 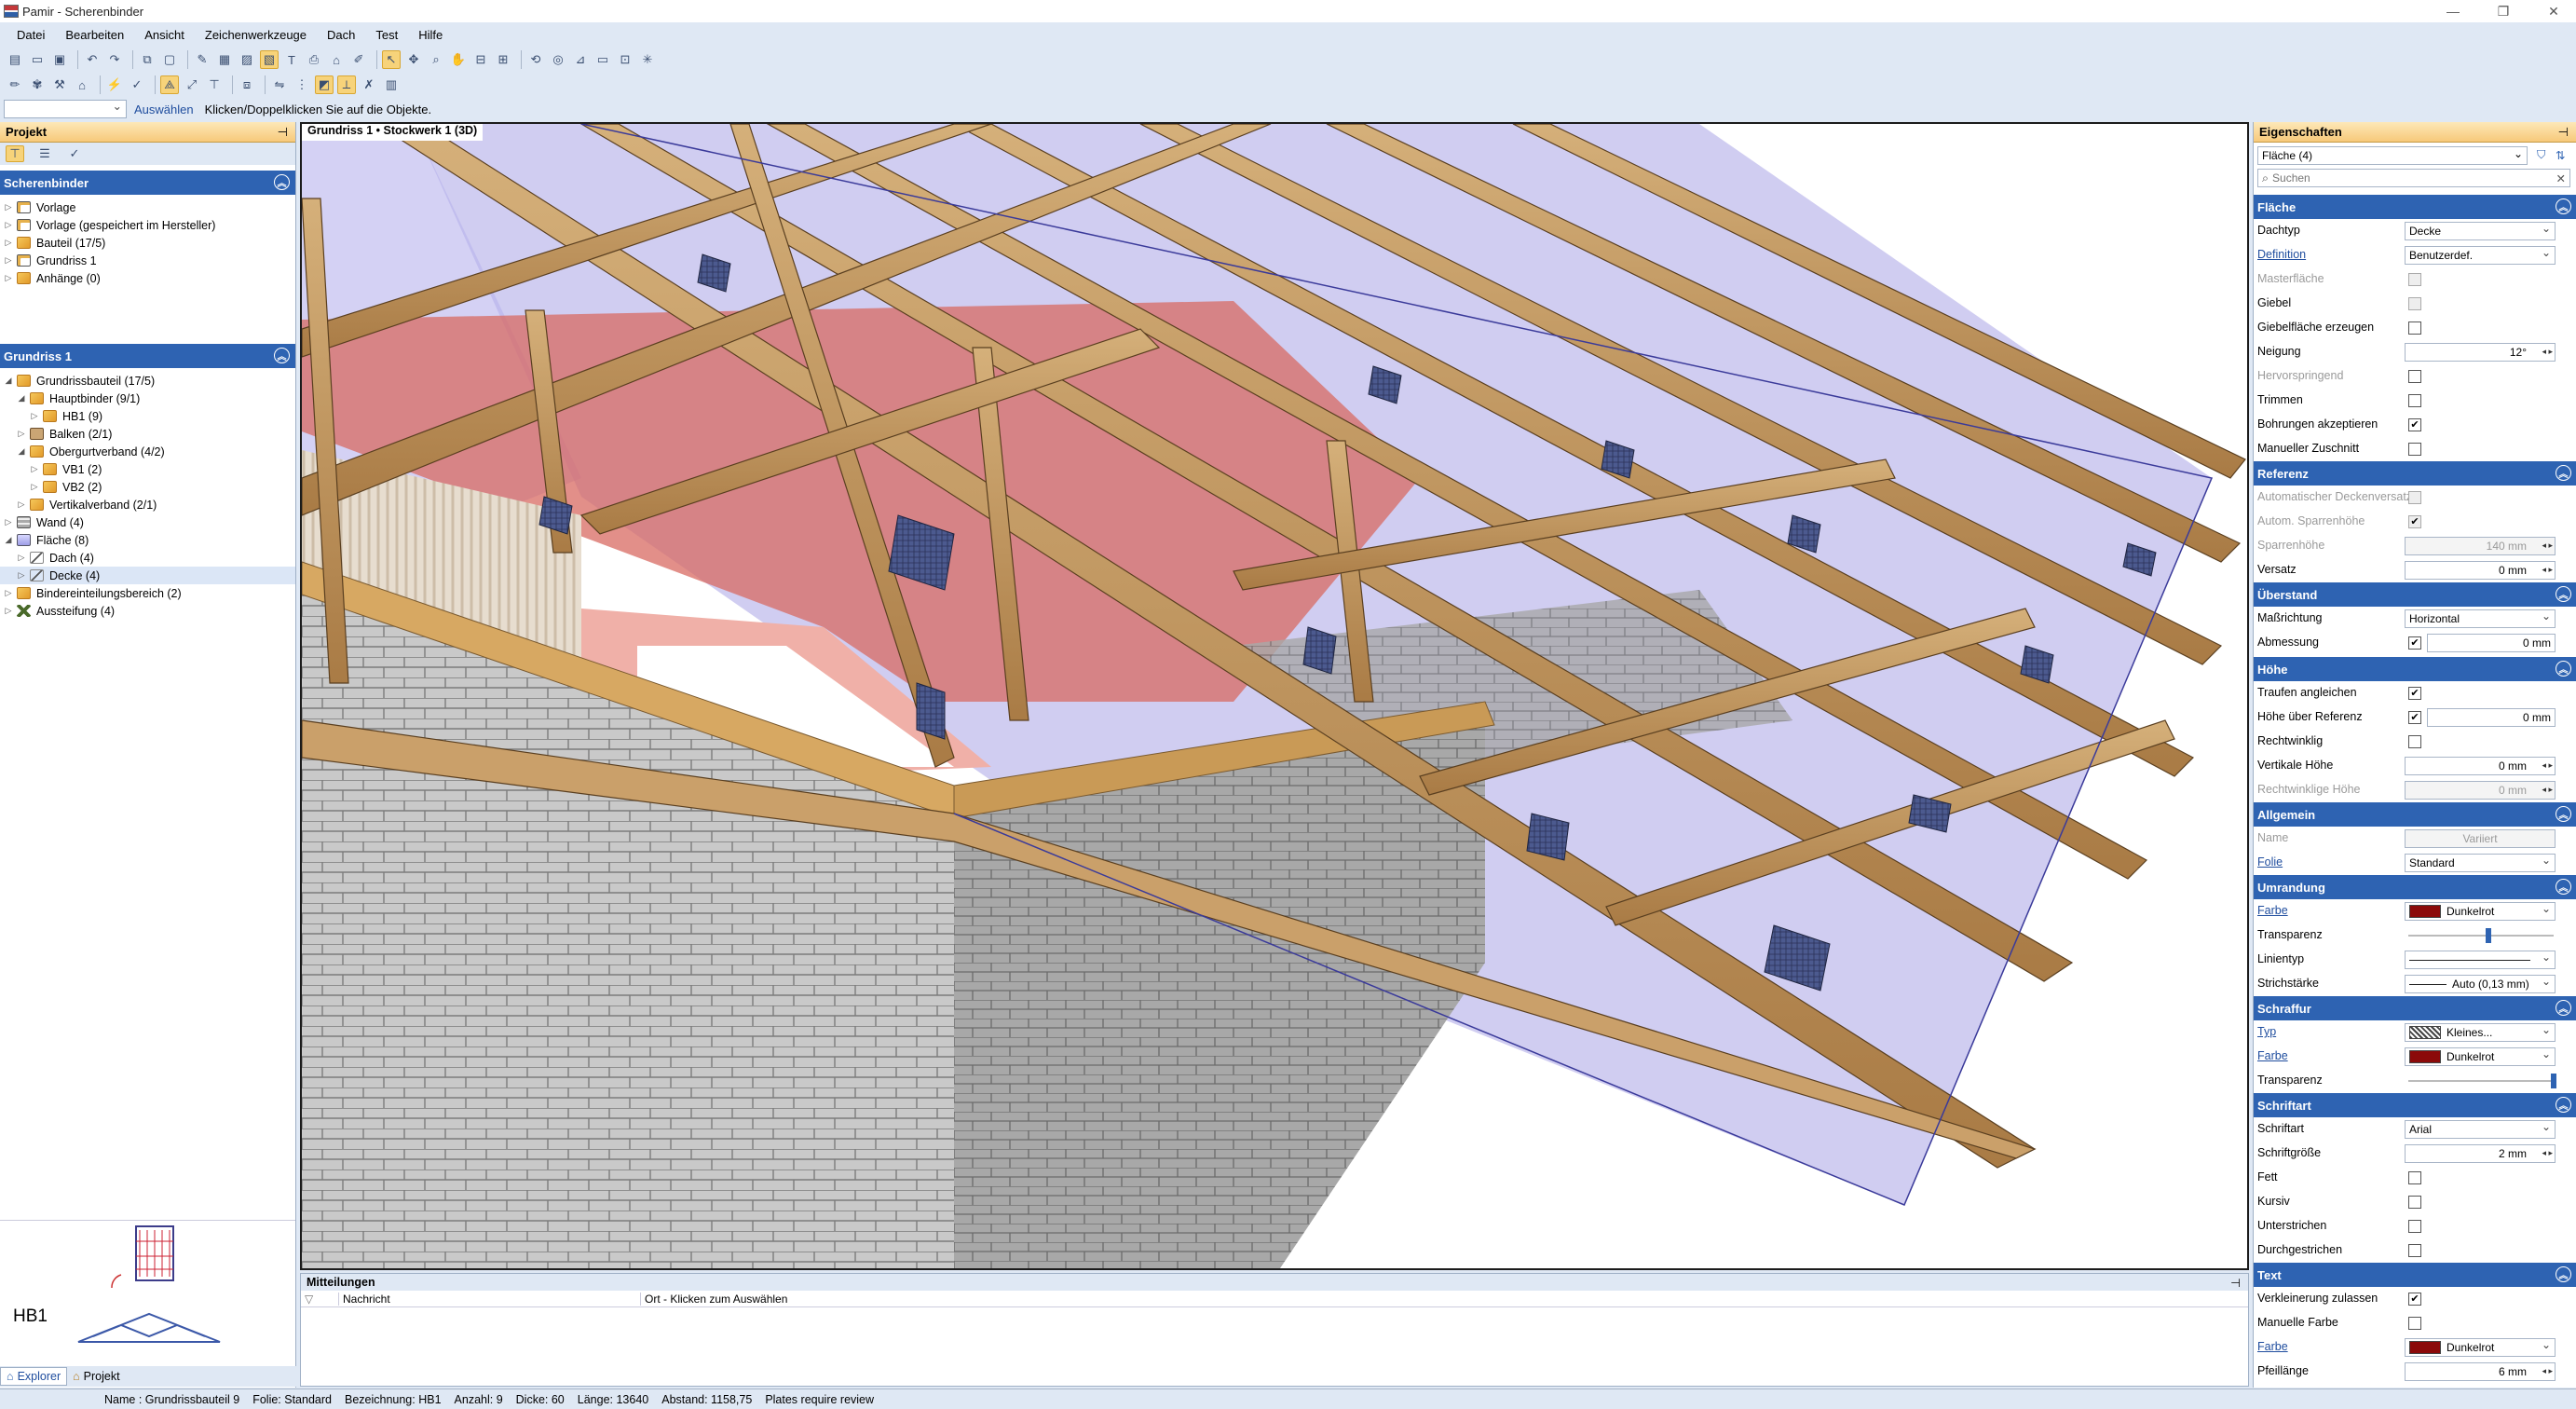 What do you see at coordinates (2414, 1299) in the screenshot?
I see `verkleinerung-checkbox: ✔` at bounding box center [2414, 1299].